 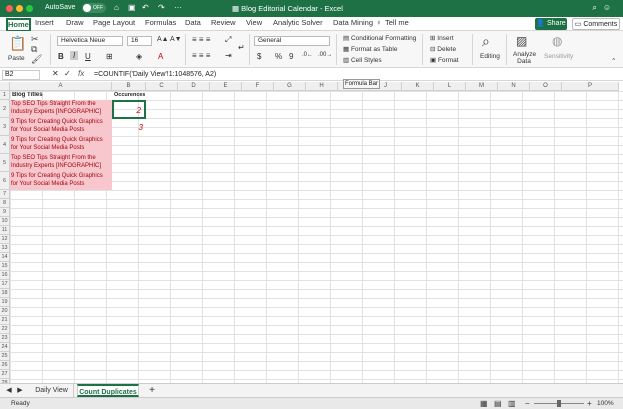 I want to click on decrease-decimal-icon: .00→, so click(x=325, y=55).